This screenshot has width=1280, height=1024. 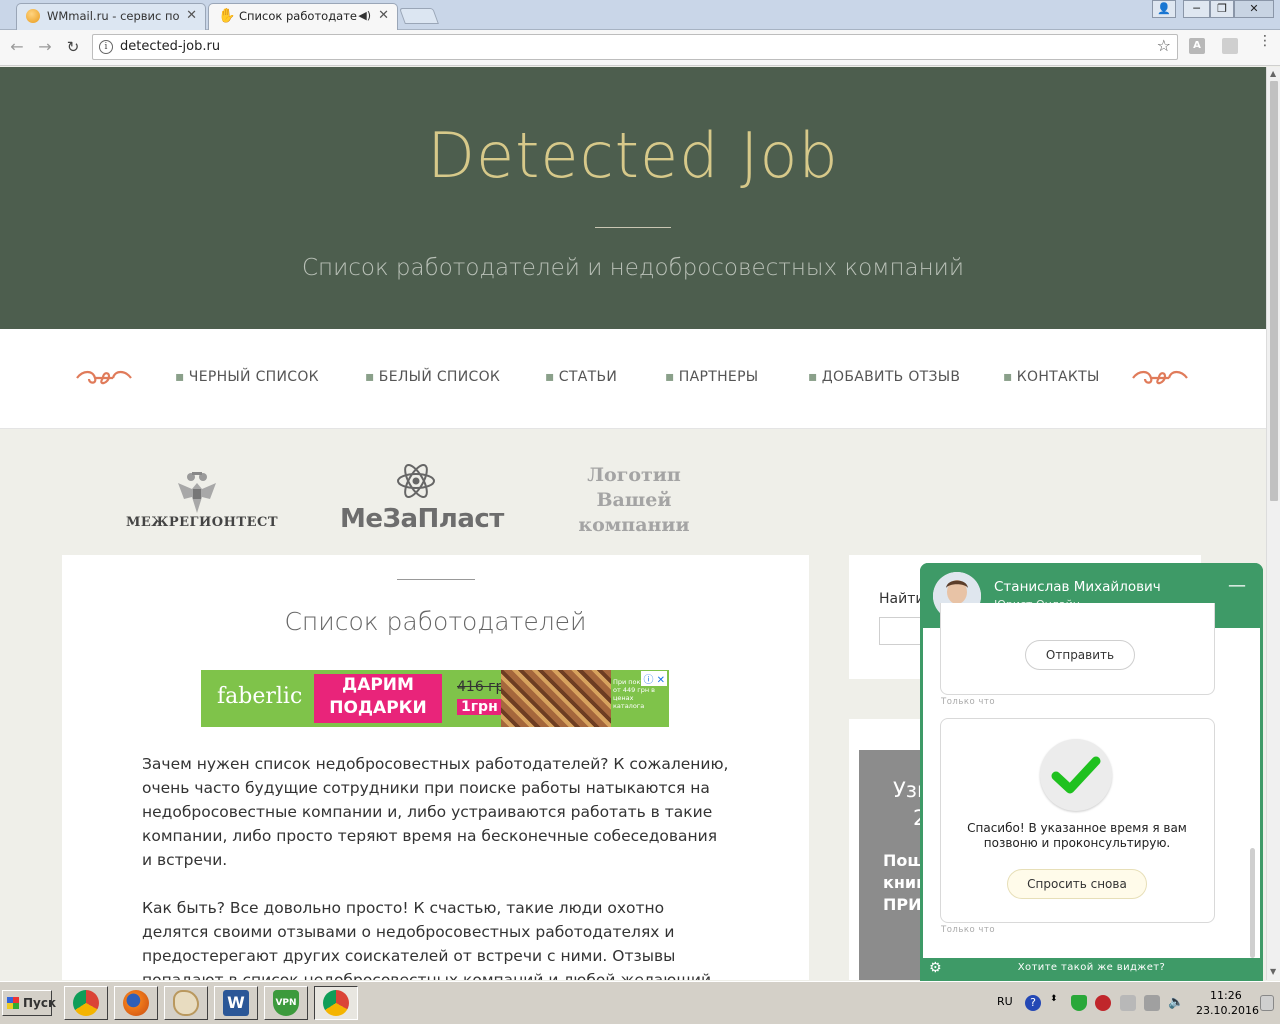 What do you see at coordinates (40, 1003) in the screenshot?
I see `start-label: Пуск` at bounding box center [40, 1003].